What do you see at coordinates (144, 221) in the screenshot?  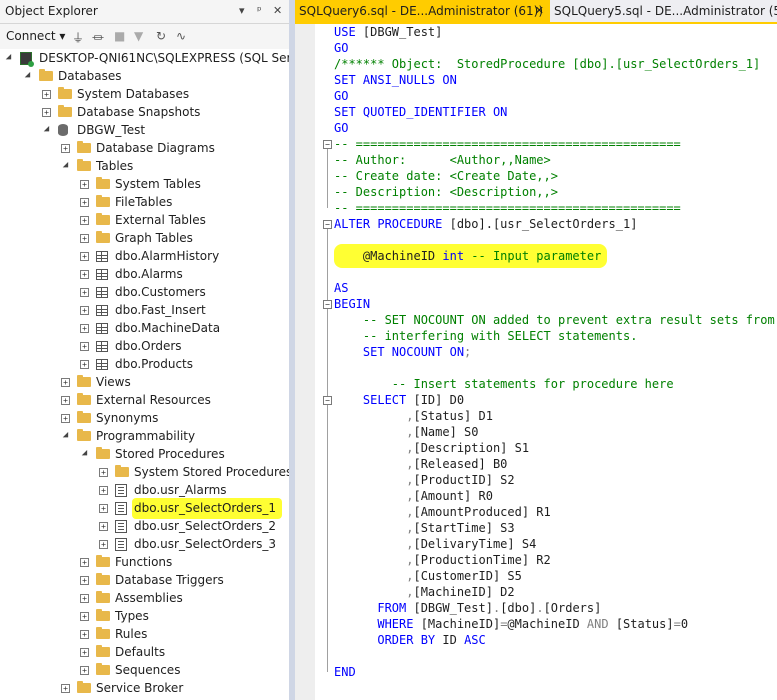 I see `tree-node: + External Tables` at bounding box center [144, 221].